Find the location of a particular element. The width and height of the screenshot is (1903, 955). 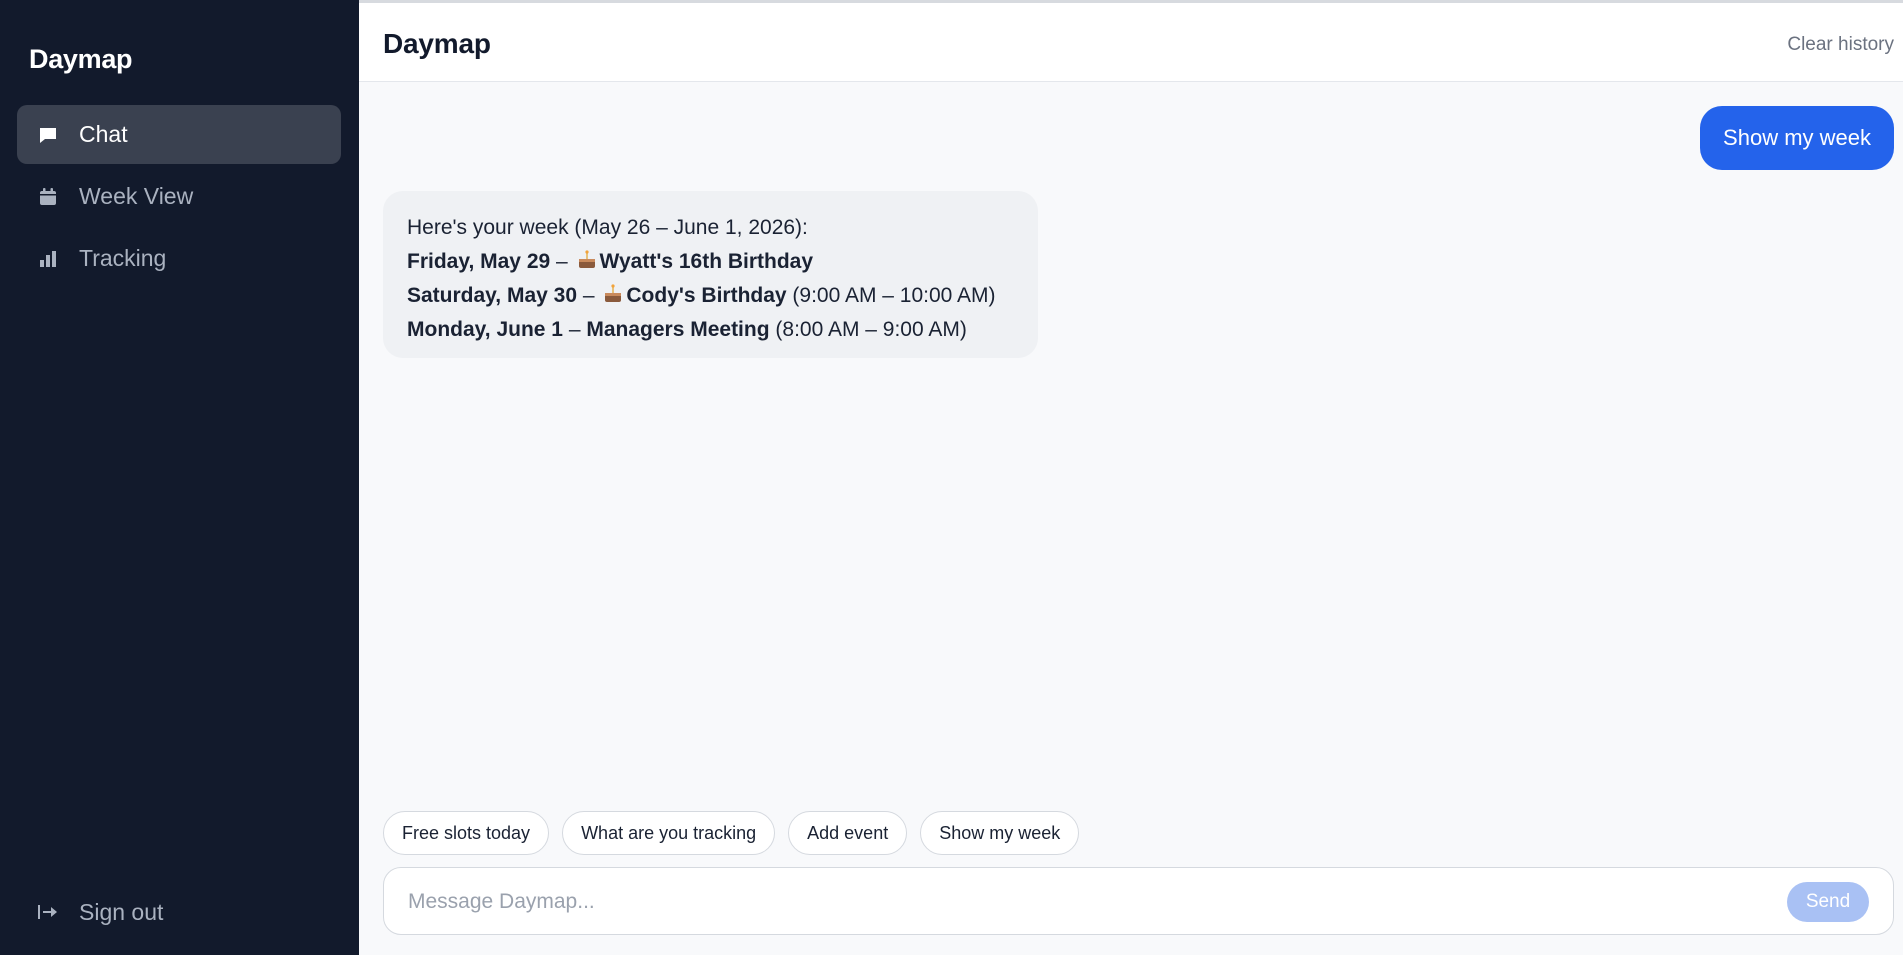

suggestion-chip-show-week: Show my week is located at coordinates (1000, 833).